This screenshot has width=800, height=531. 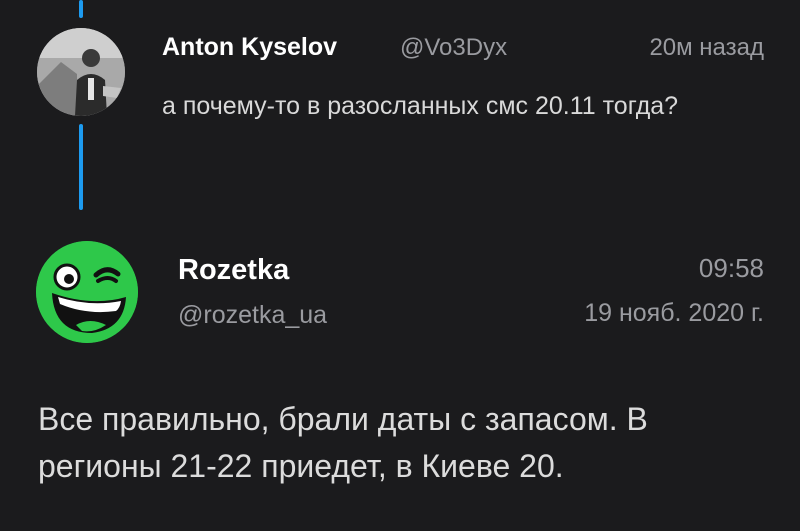 I want to click on reply-author-name: Anton Kyselov, so click(x=249, y=47).